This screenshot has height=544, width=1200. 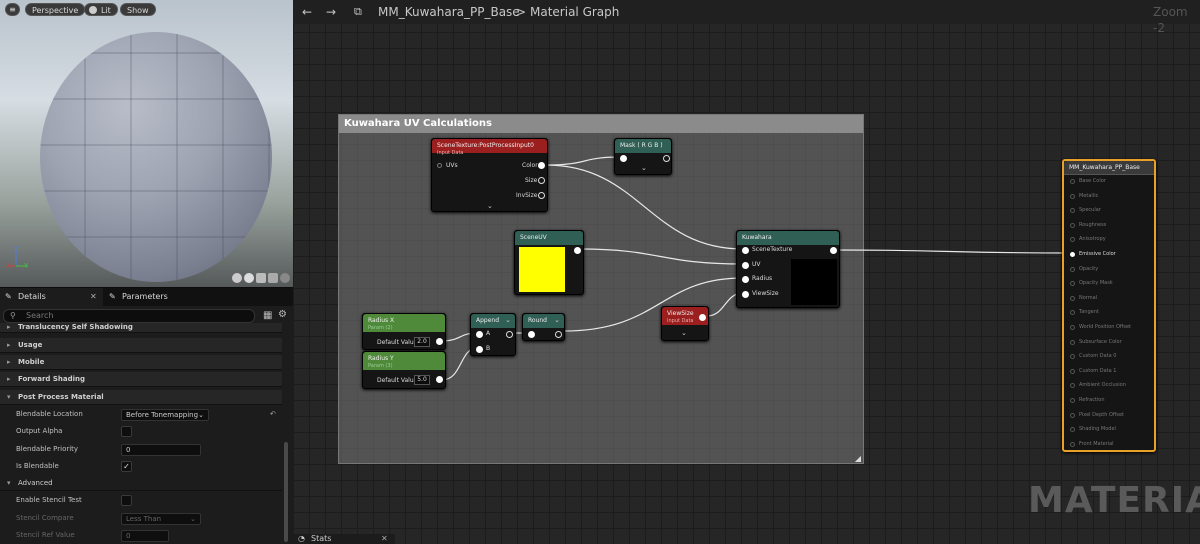 I want to click on pin-label: Color, so click(x=530, y=165).